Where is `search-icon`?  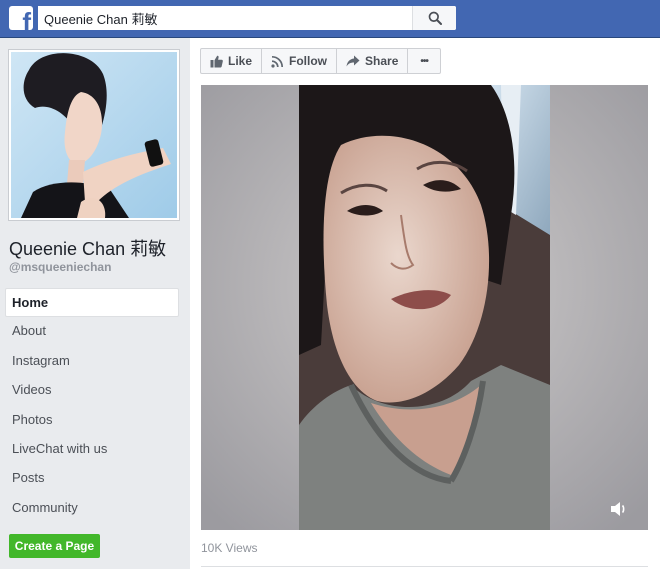
search-icon is located at coordinates (435, 18).